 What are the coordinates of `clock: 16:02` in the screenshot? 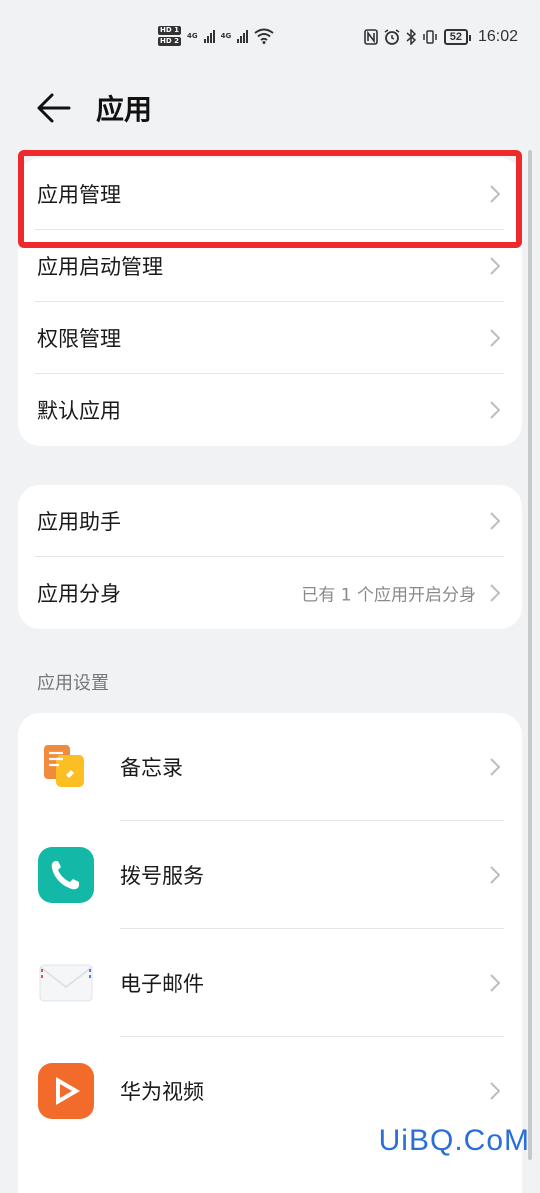 It's located at (497, 36).